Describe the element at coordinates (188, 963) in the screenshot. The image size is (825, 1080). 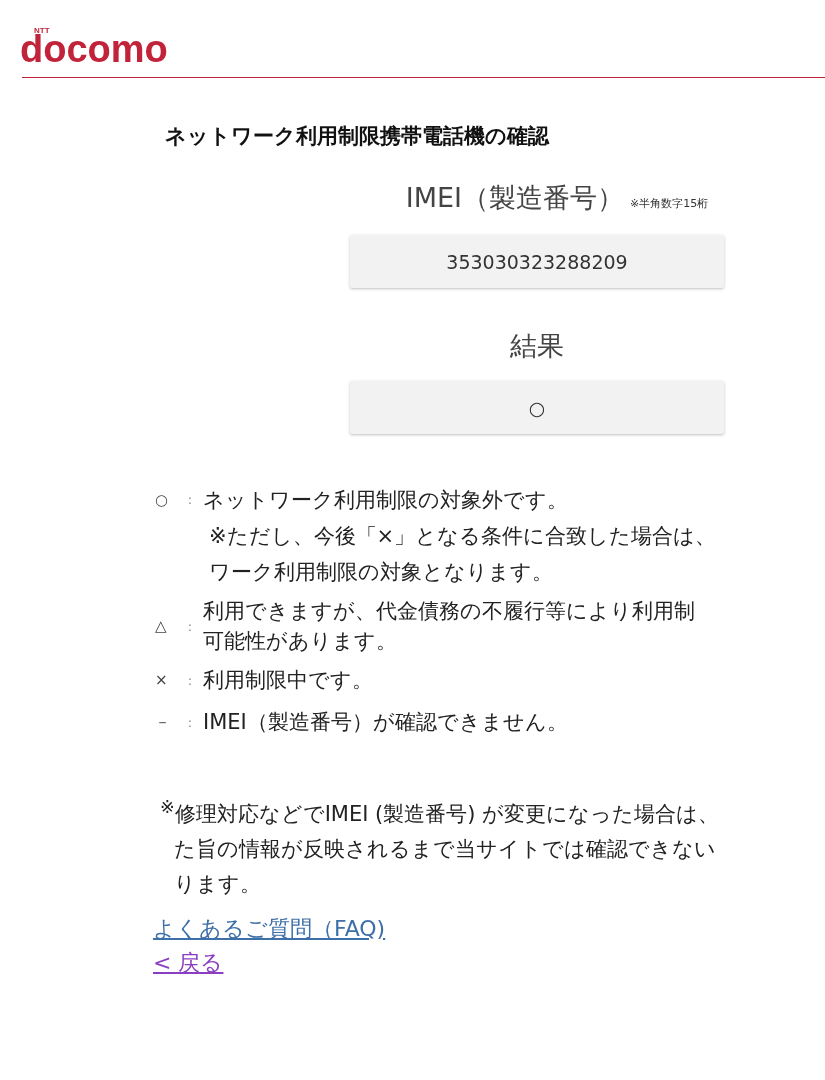
I see `link: < 戻る` at that location.